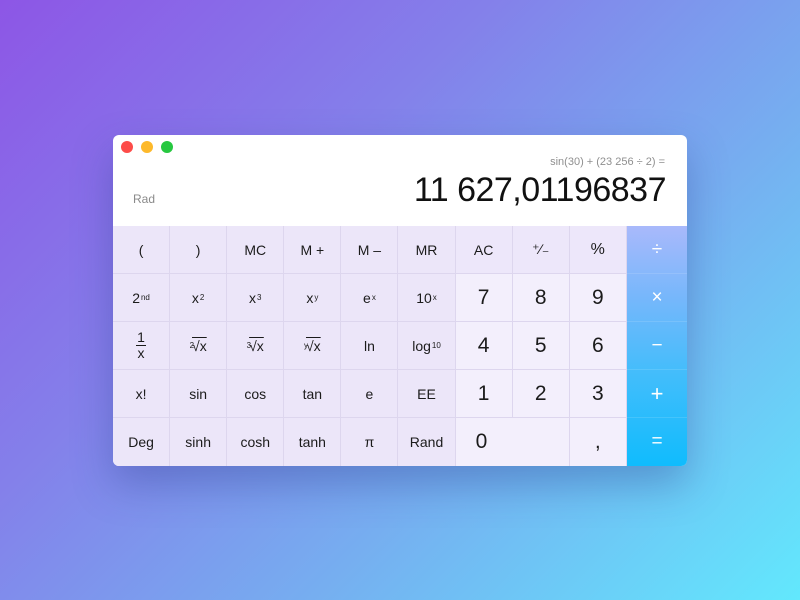  I want to click on reciprocal-denominator: x, so click(141, 353).